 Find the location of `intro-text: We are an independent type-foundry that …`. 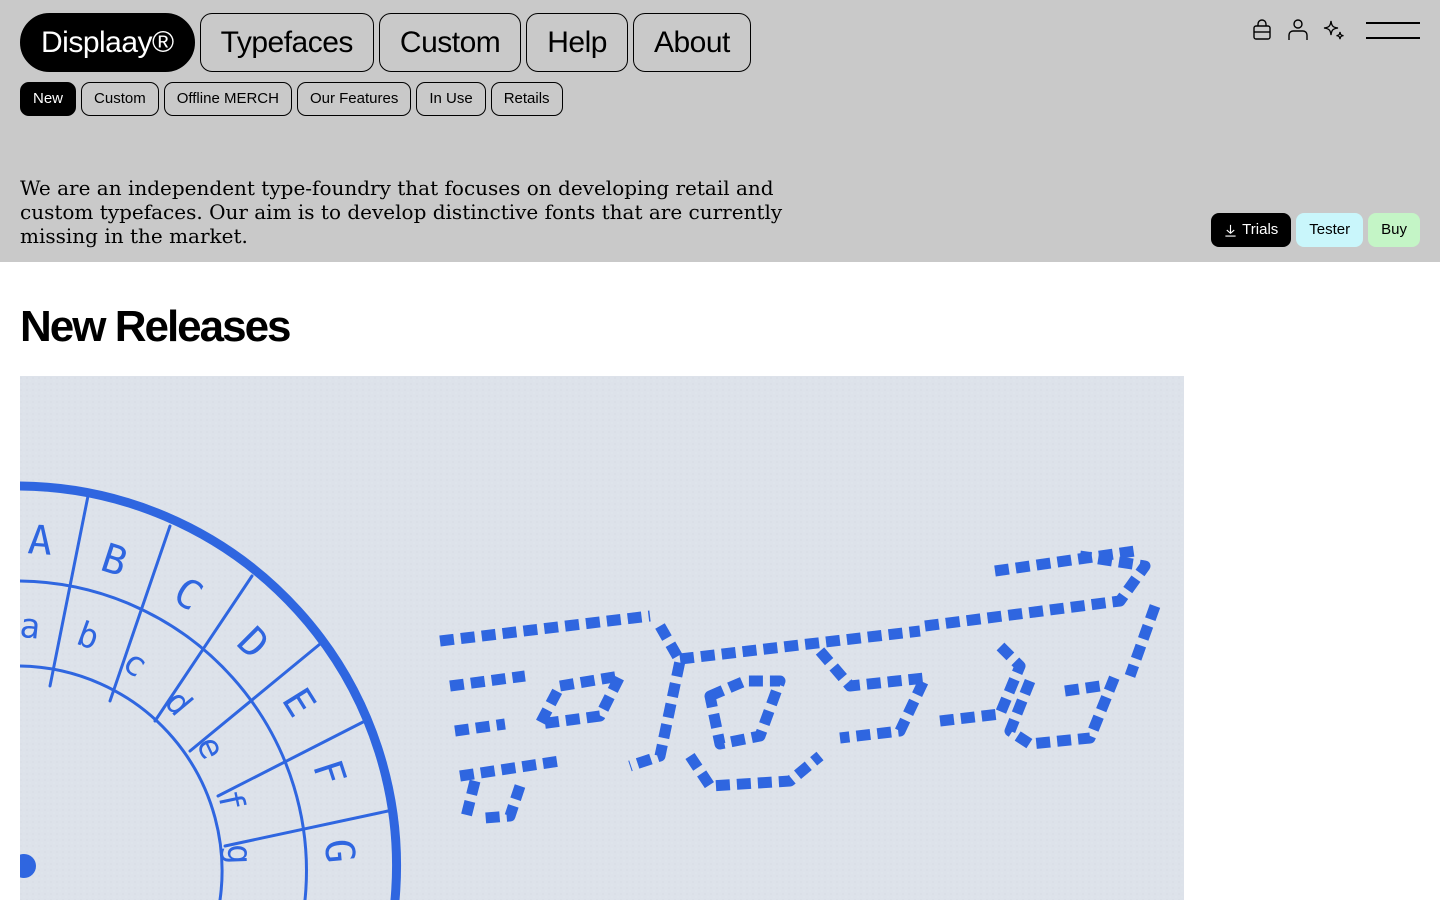

intro-text: We are an independent type-foundry that … is located at coordinates (401, 212).